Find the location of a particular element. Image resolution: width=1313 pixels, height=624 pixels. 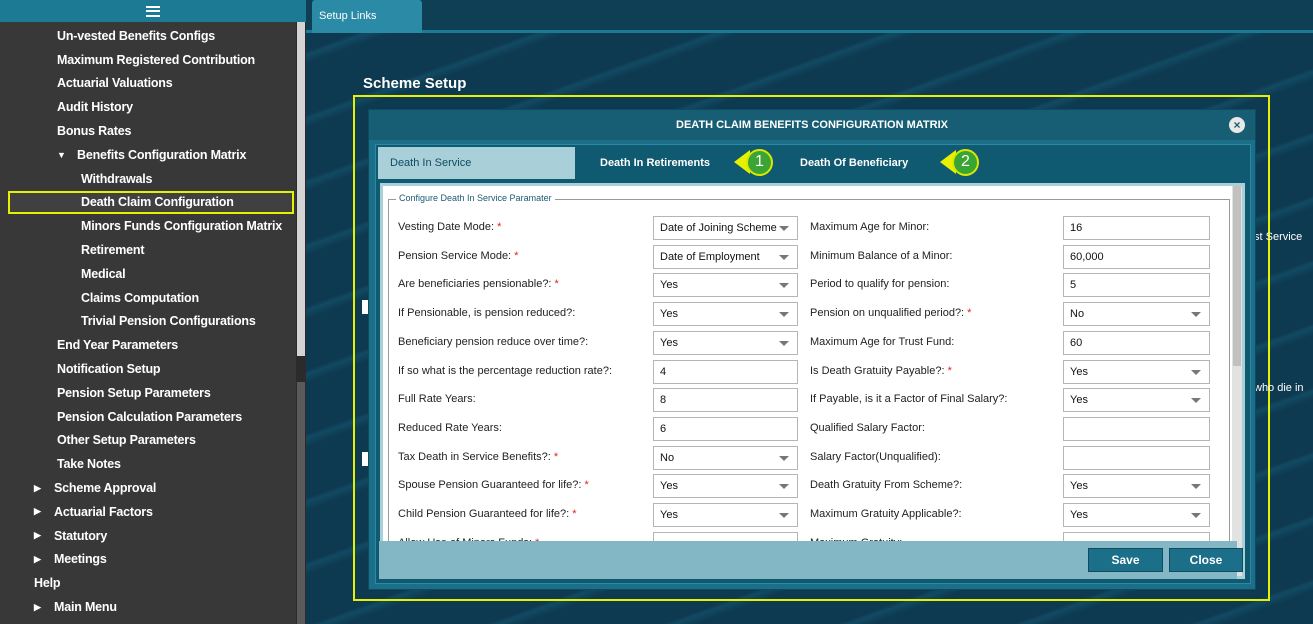

sidebar-item: Retirement is located at coordinates (147, 250).